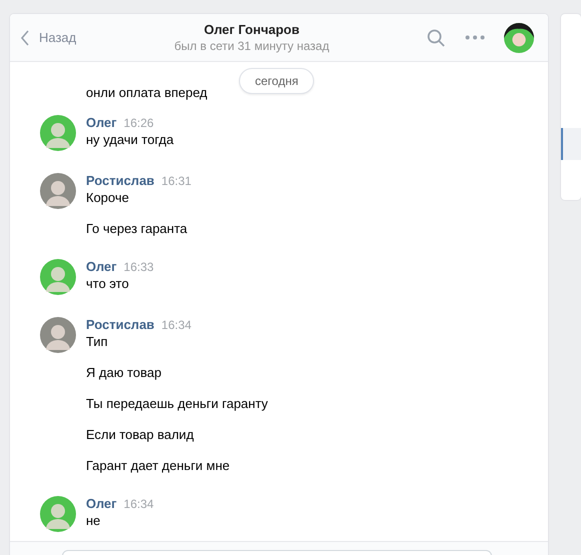  Describe the element at coordinates (147, 92) in the screenshot. I see `message-text: онли оплата вперед` at that location.